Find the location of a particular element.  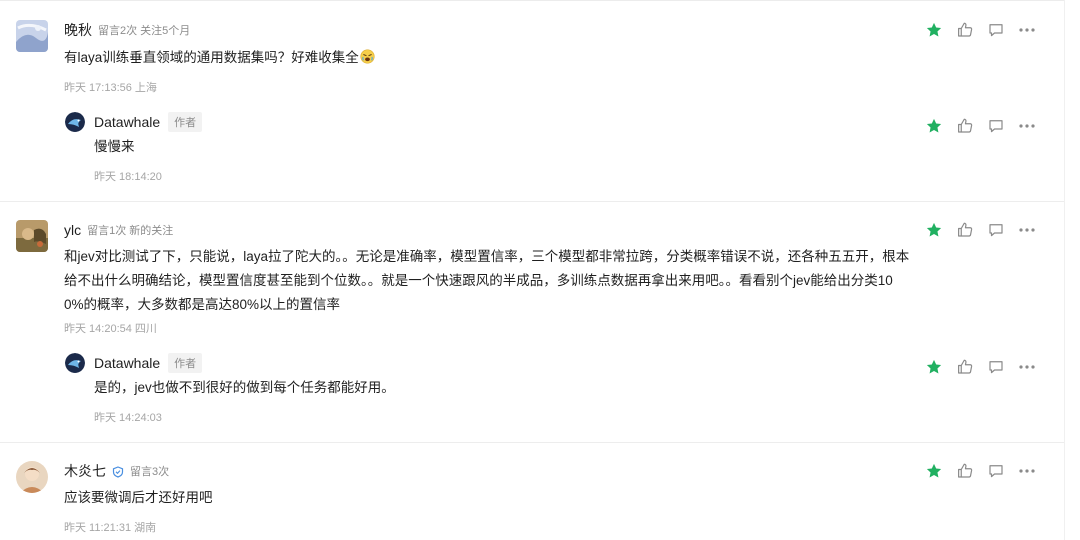

right-edge is located at coordinates (1064, 270).